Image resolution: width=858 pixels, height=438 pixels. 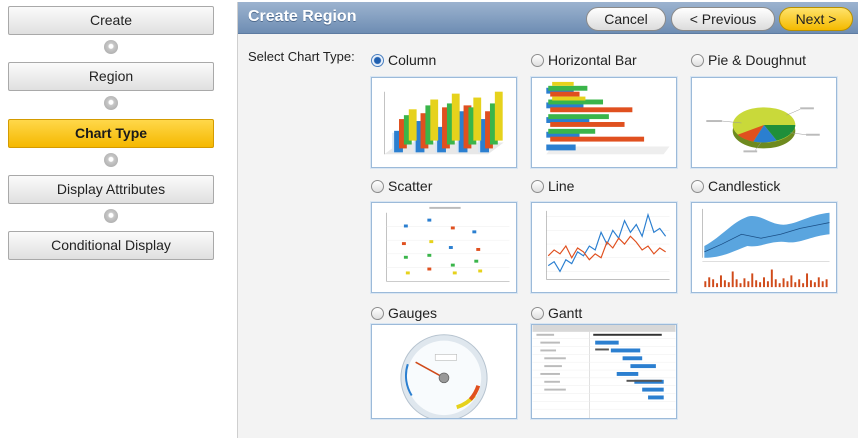 I want to click on pie-chart-thumbnail, so click(x=764, y=122).